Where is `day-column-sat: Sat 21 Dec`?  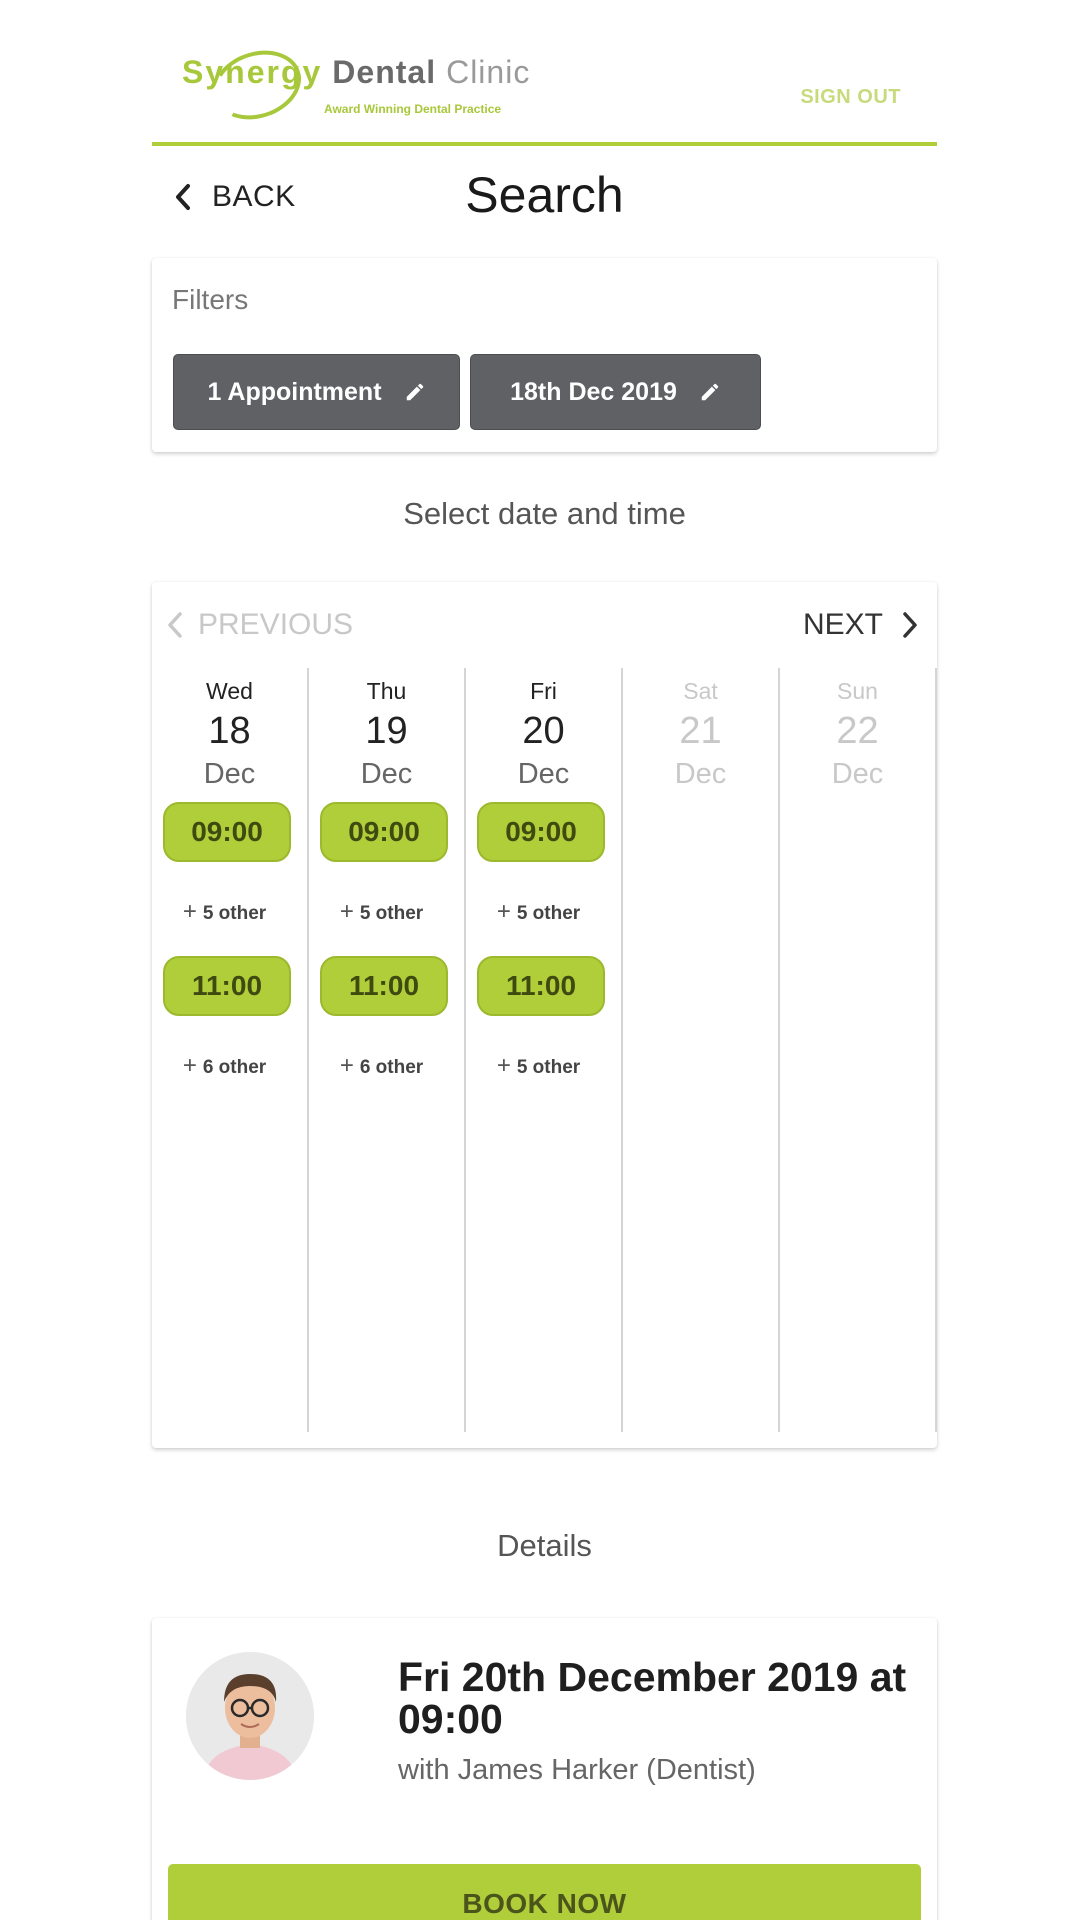
day-column-sat: Sat 21 Dec is located at coordinates (701, 1050).